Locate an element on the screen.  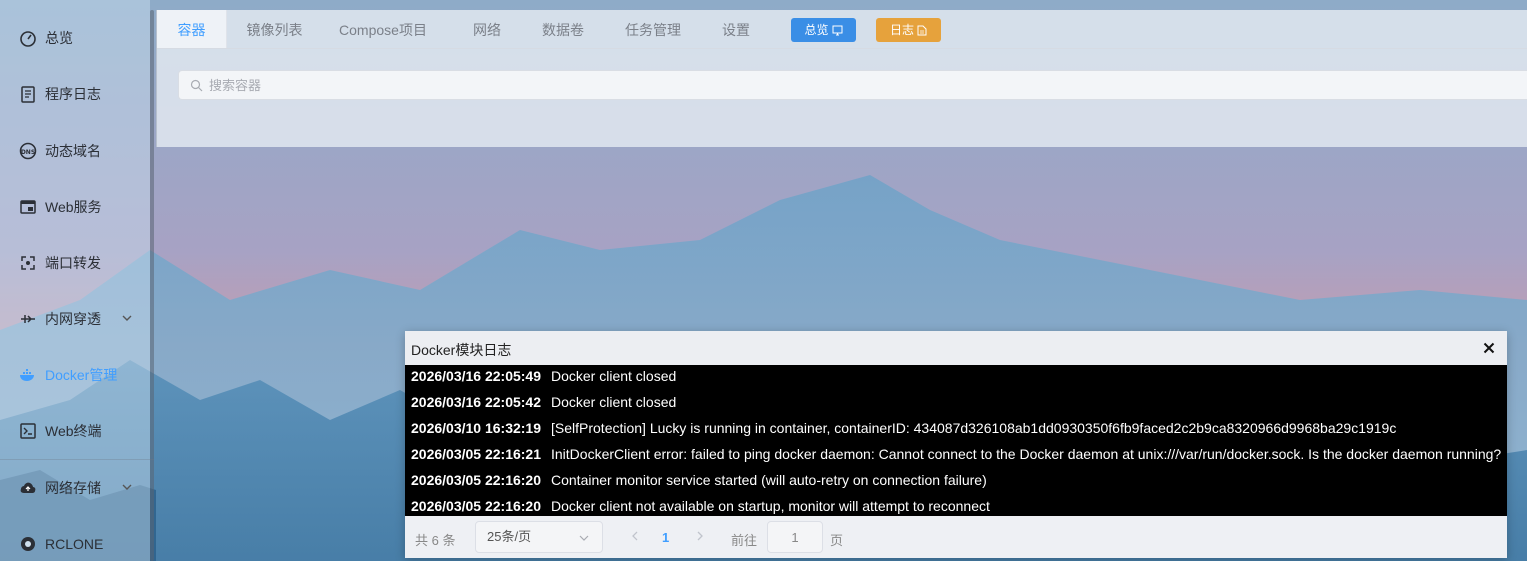
tab-images: 镜像列表 is located at coordinates (274, 29).